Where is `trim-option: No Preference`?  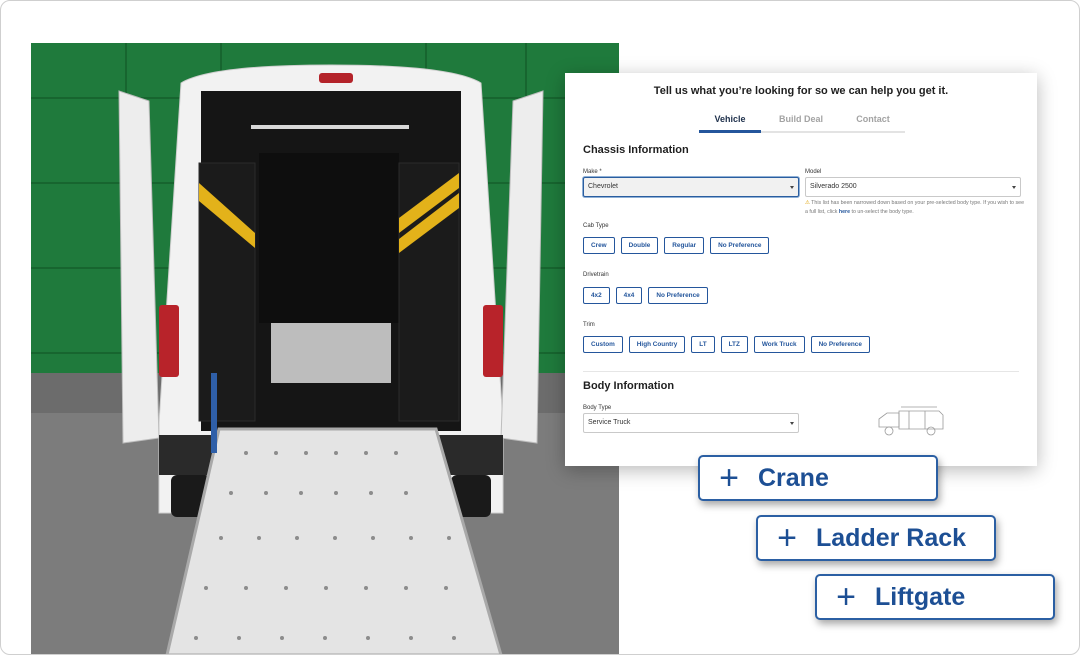 trim-option: No Preference is located at coordinates (840, 344).